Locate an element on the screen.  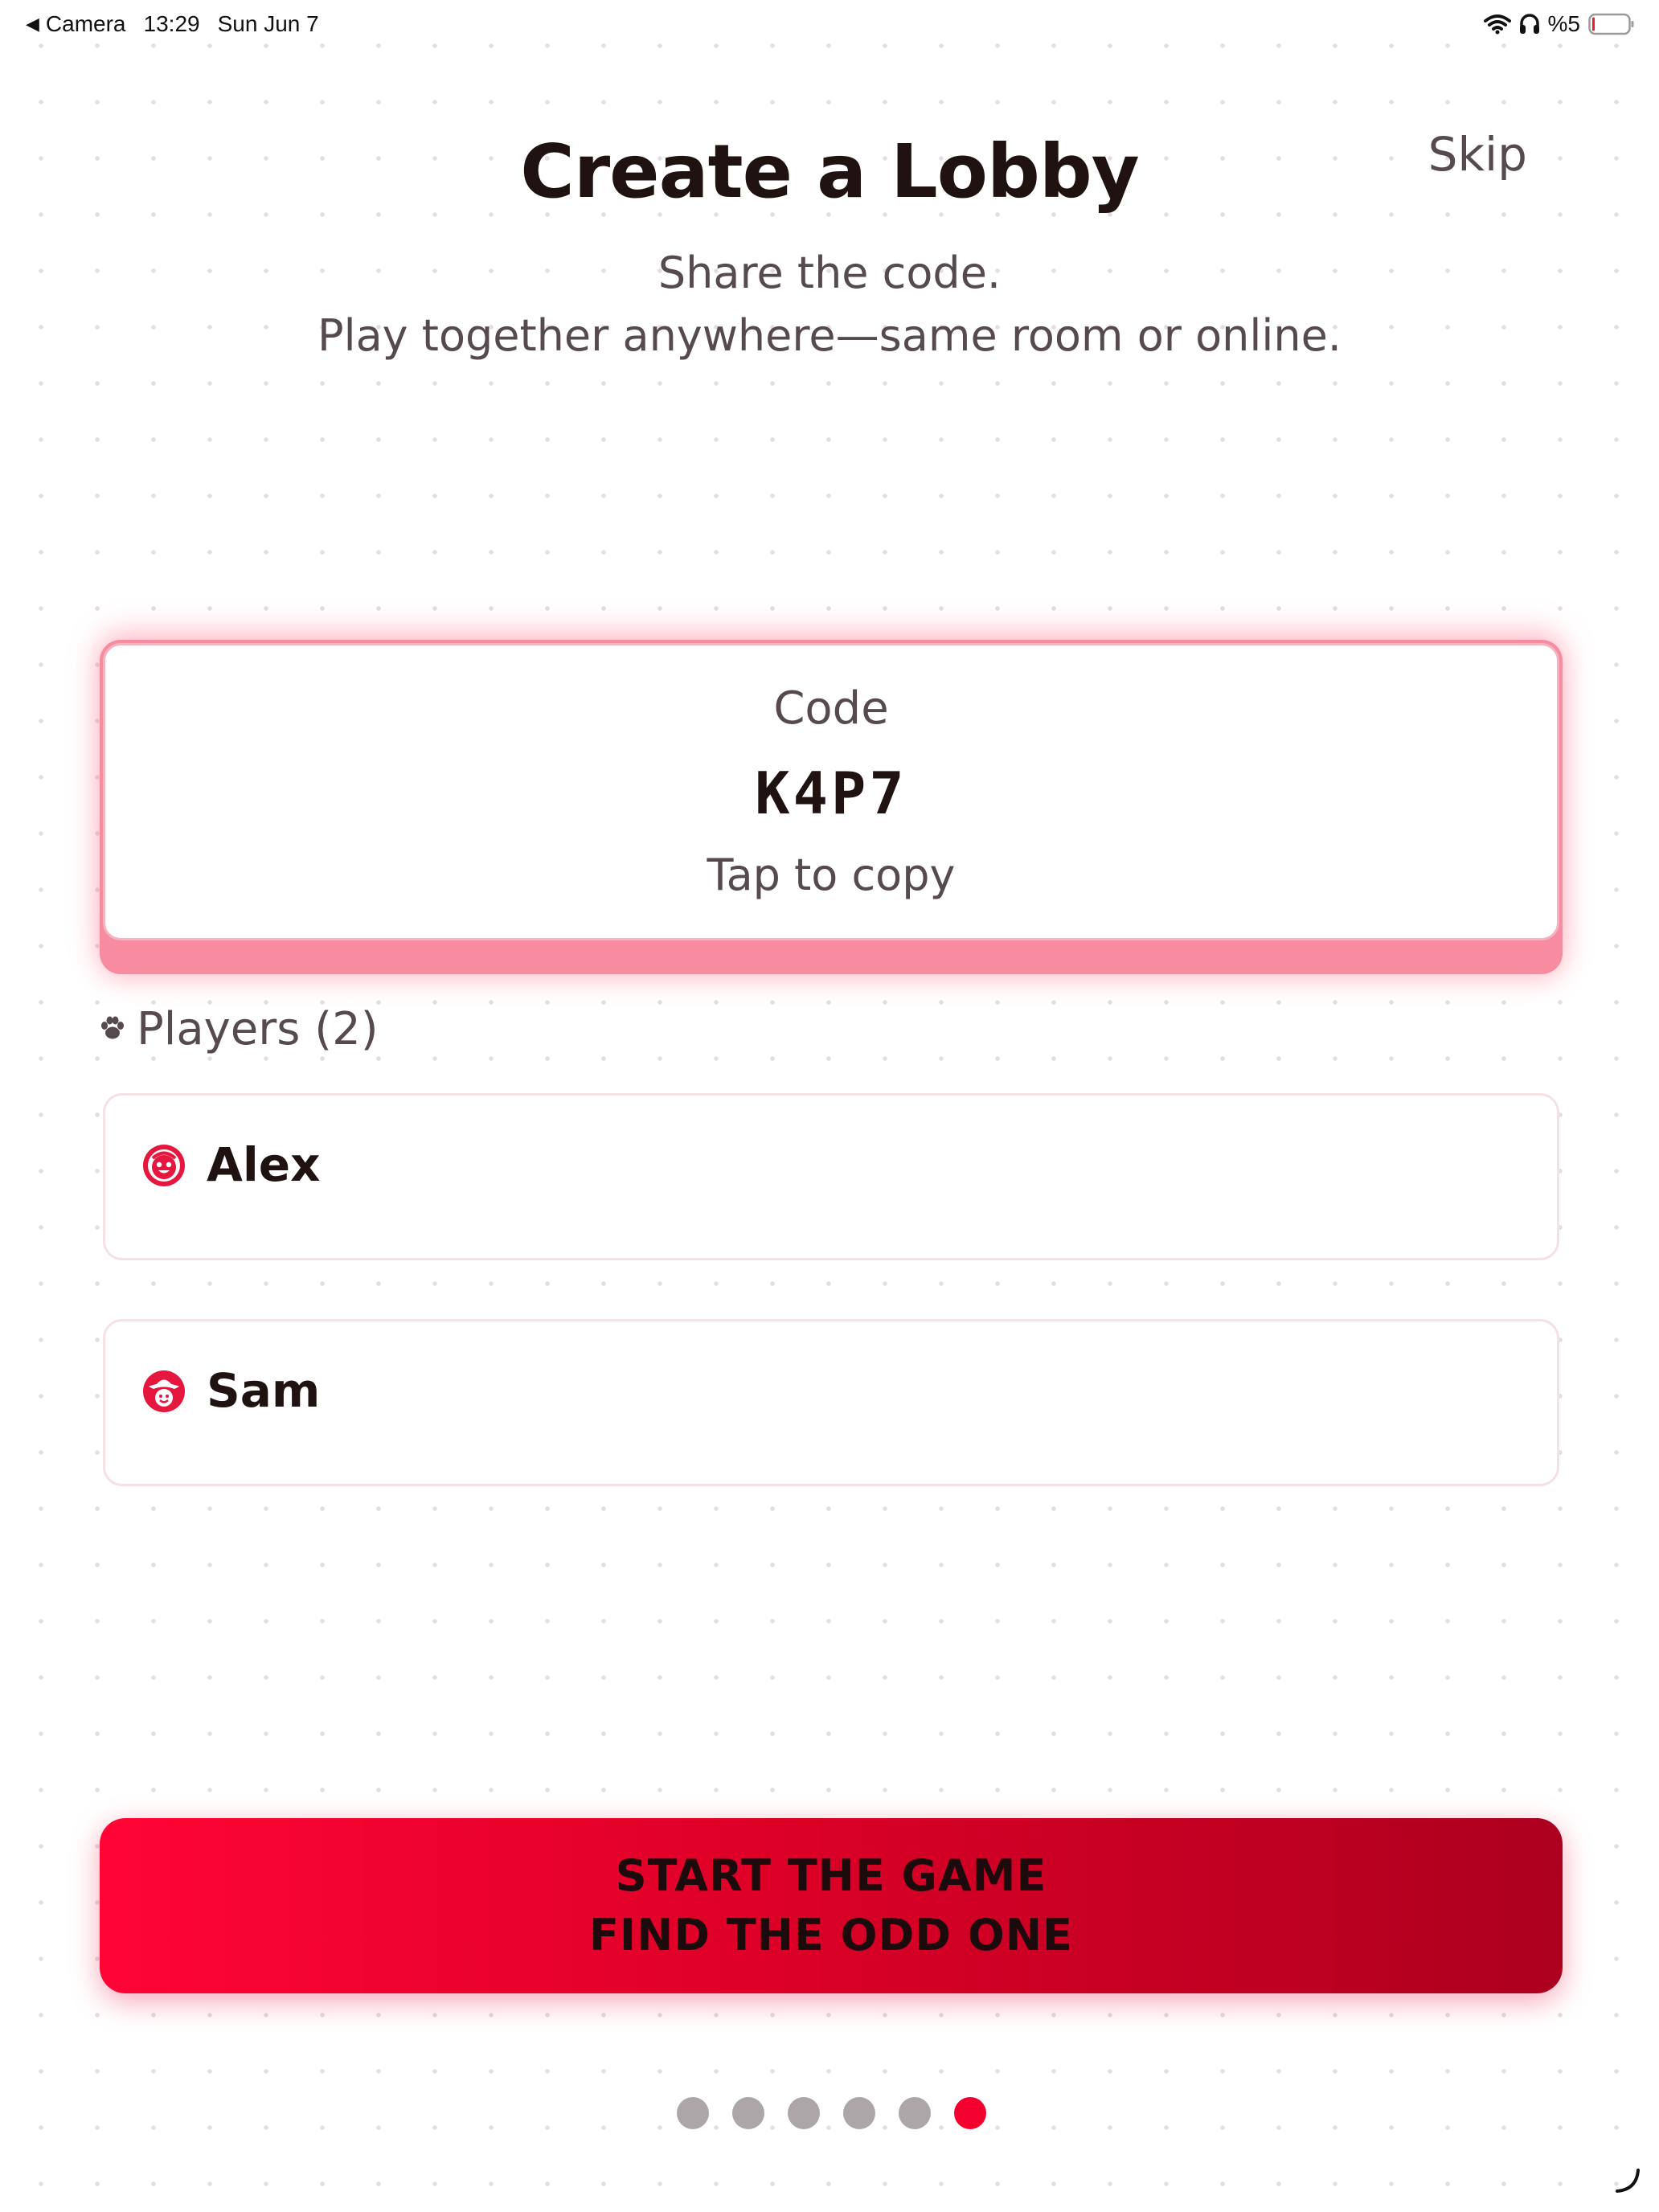
status-bar-right: %5 is located at coordinates (1559, 24).